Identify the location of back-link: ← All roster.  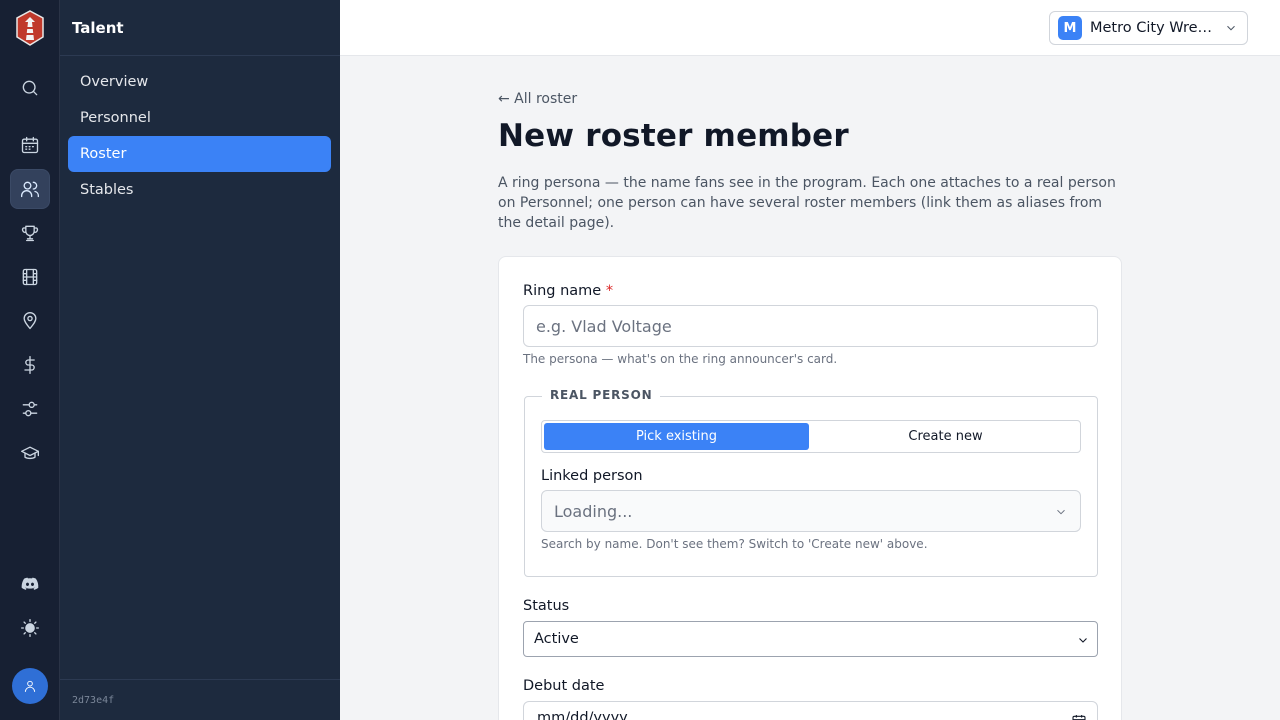
(537, 99).